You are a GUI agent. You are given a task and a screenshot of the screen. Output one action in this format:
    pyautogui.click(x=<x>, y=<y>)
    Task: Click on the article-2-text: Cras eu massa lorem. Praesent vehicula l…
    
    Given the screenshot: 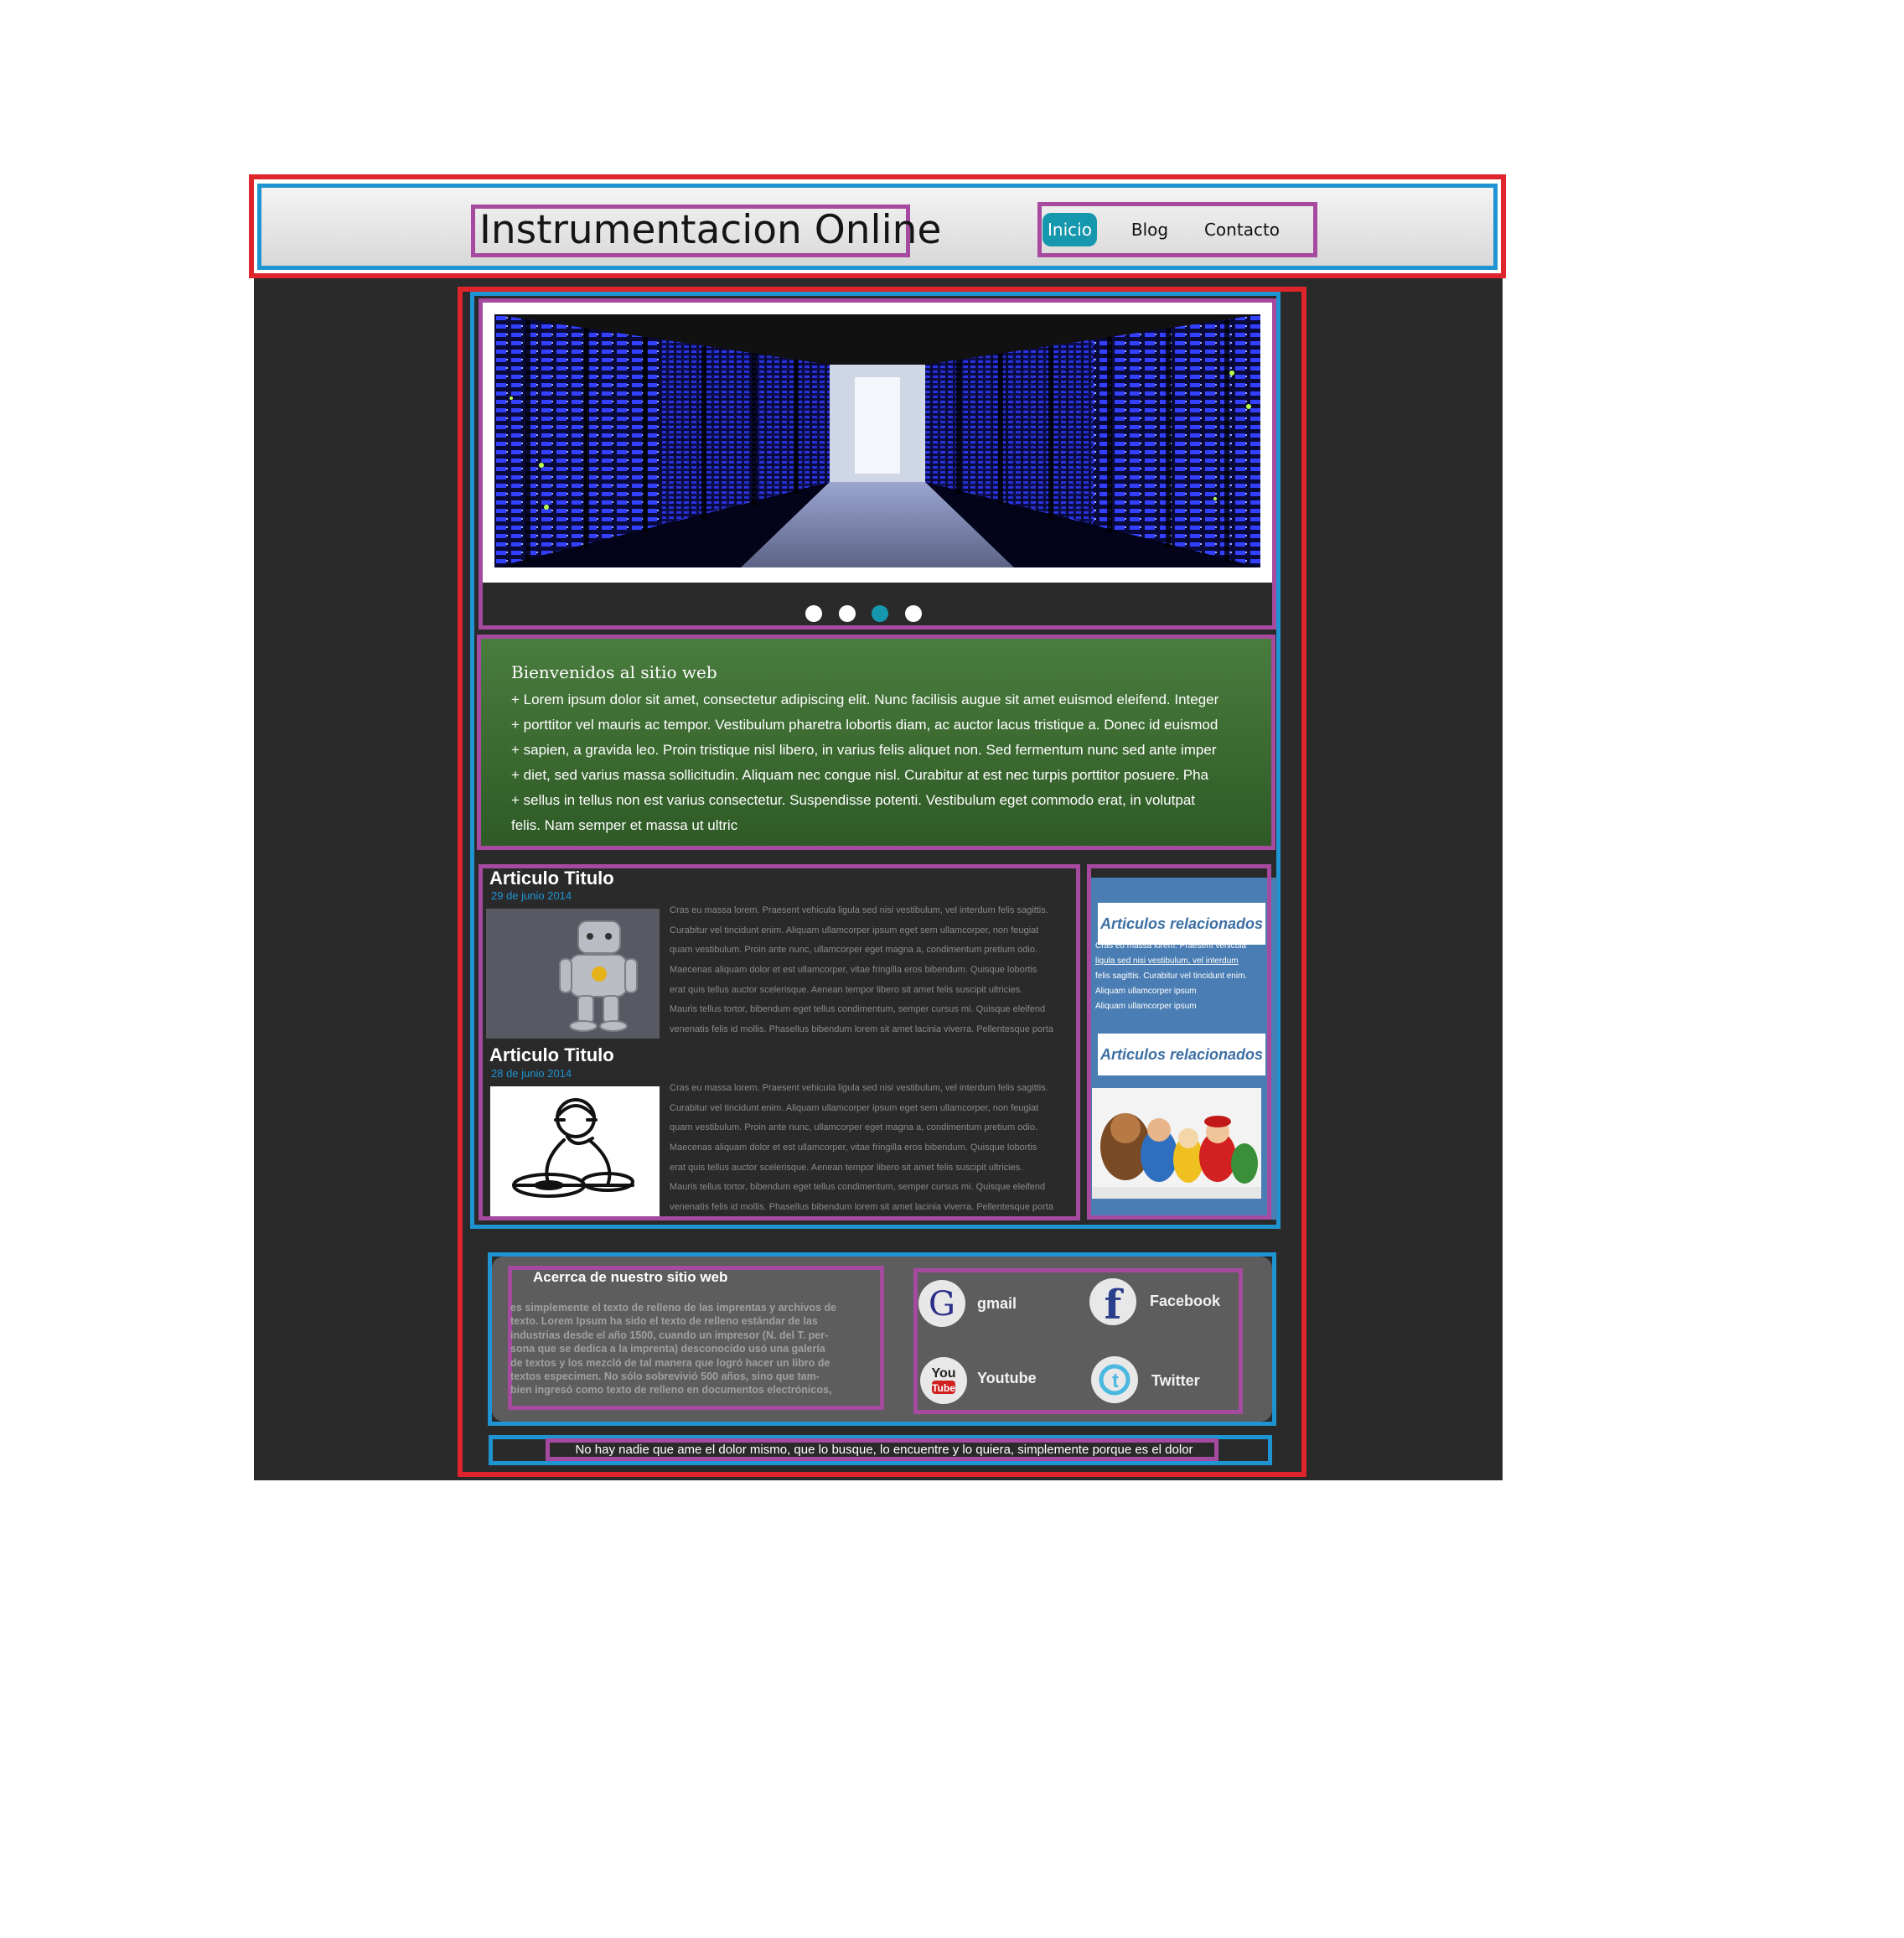 What is the action you would take?
    pyautogui.click(x=873, y=1148)
    